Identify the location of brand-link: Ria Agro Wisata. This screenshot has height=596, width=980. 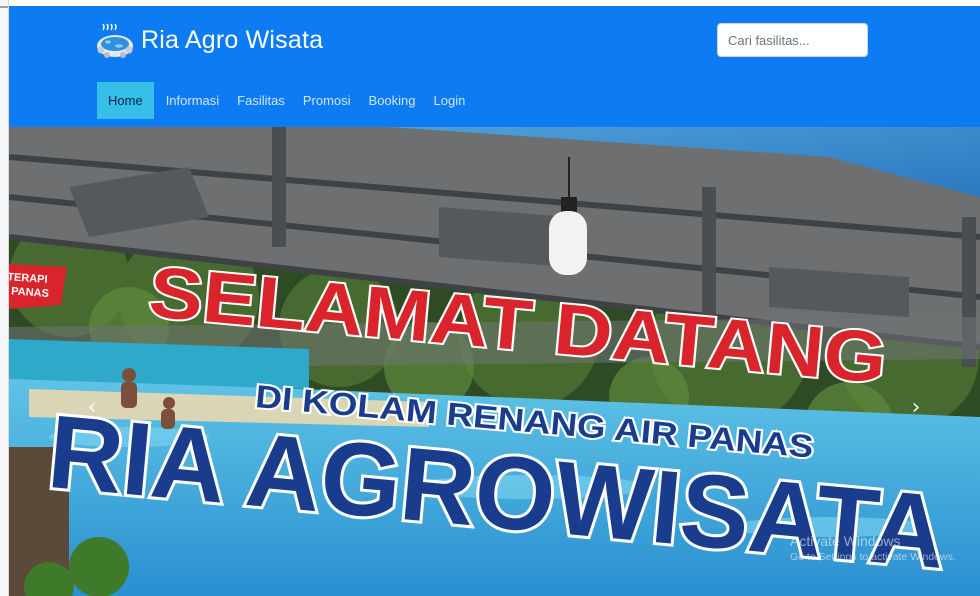
(209, 40).